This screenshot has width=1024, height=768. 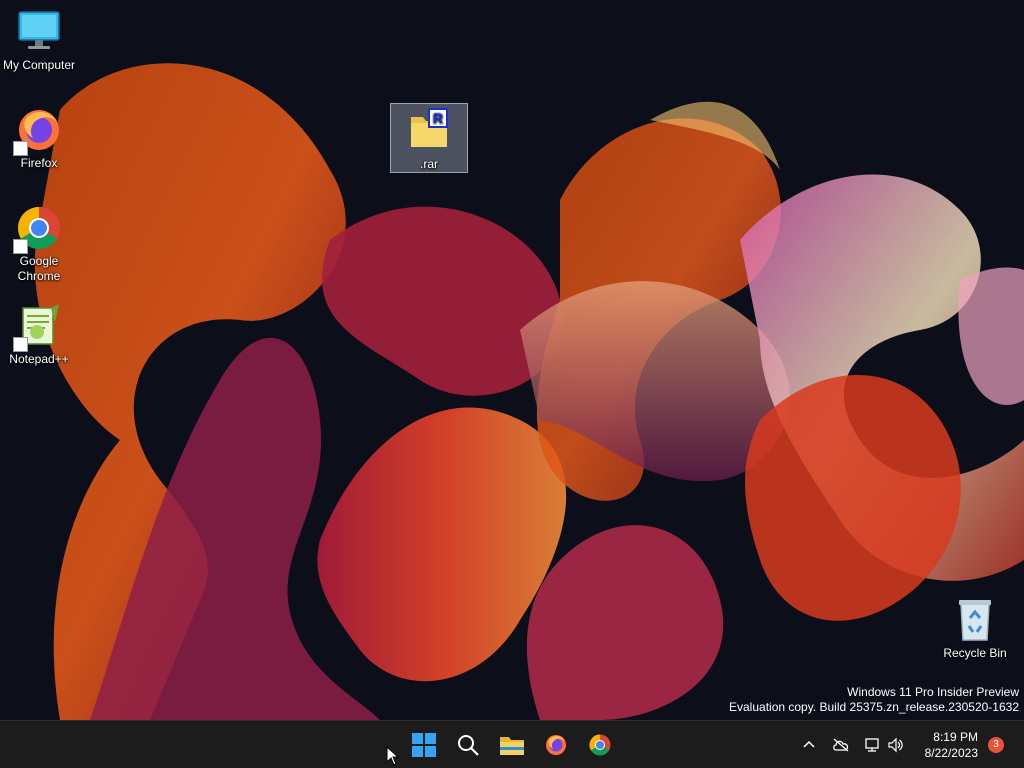 I want to click on clock-time: 8:19 PM, so click(x=955, y=737).